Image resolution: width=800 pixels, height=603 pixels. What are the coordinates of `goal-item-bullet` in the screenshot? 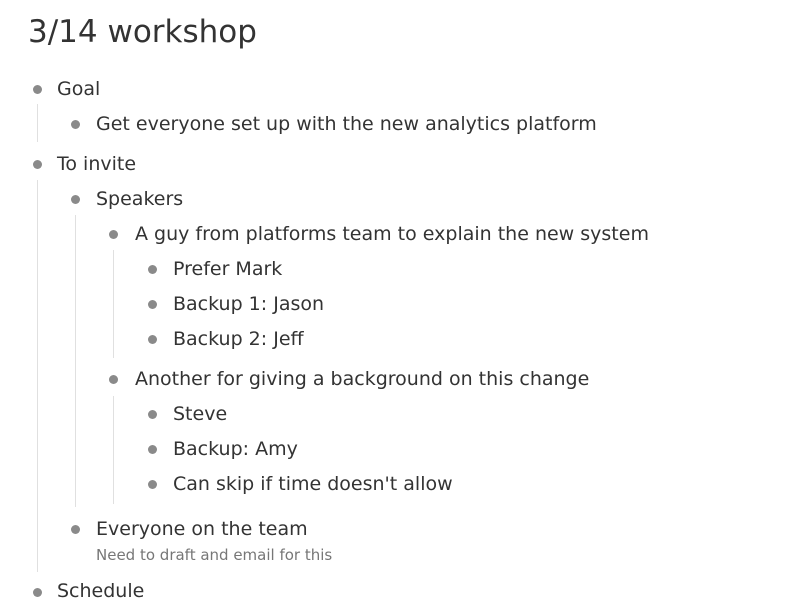 It's located at (75, 124).